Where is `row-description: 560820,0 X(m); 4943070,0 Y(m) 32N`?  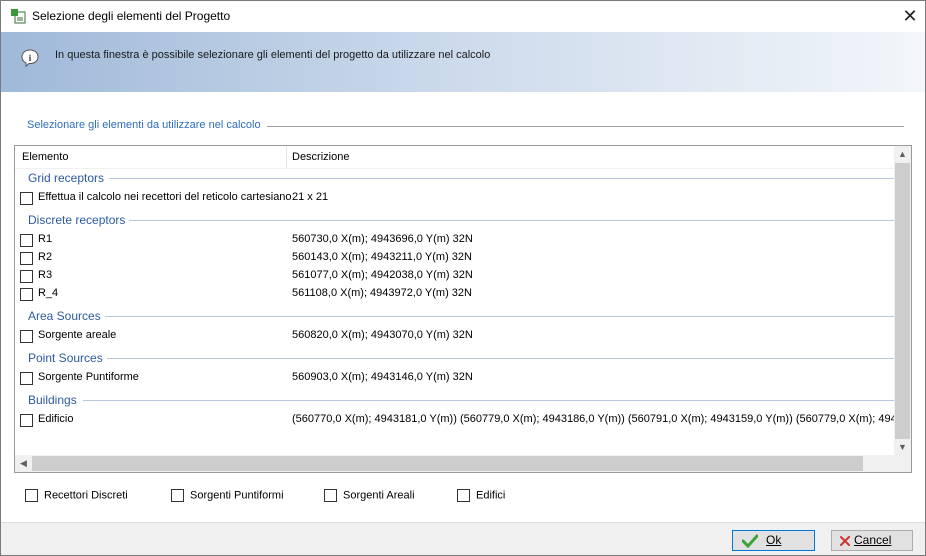
row-description: 560820,0 X(m); 4943070,0 Y(m) 32N is located at coordinates (382, 335).